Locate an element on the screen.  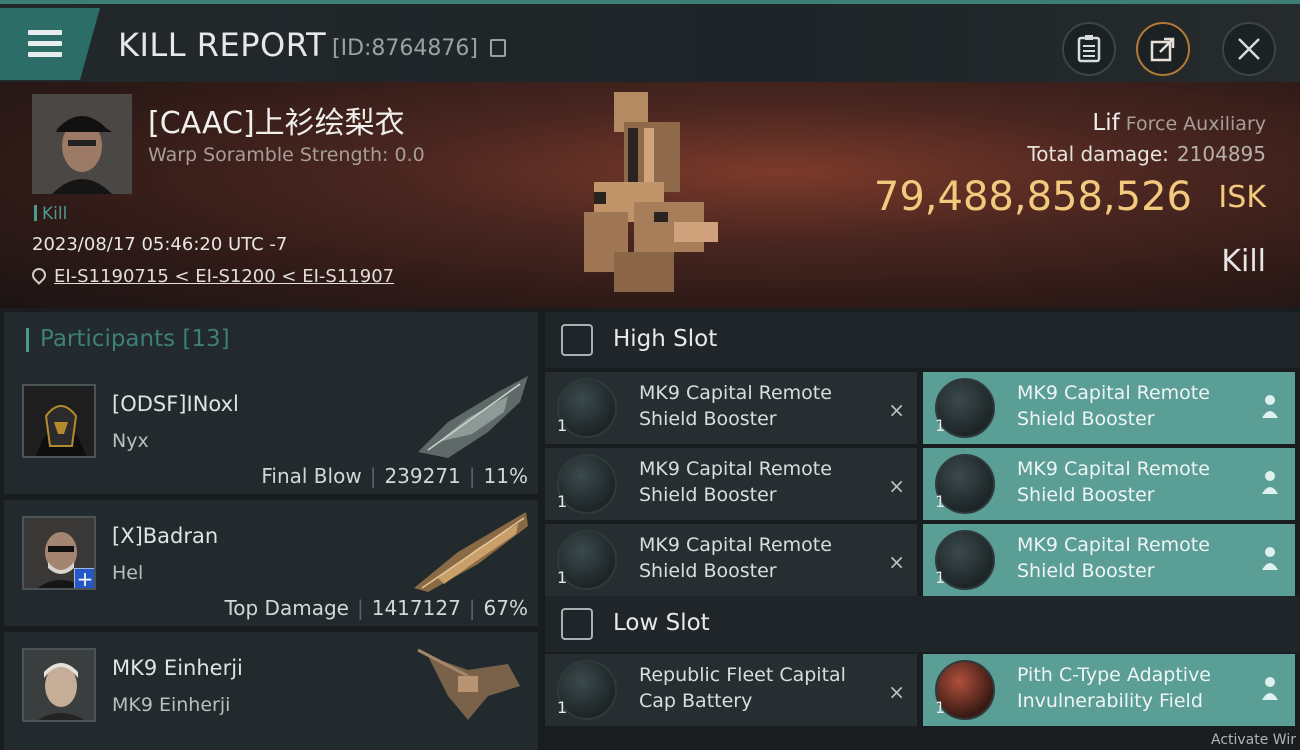
participant-damage: 1417127 is located at coordinates (416, 608).